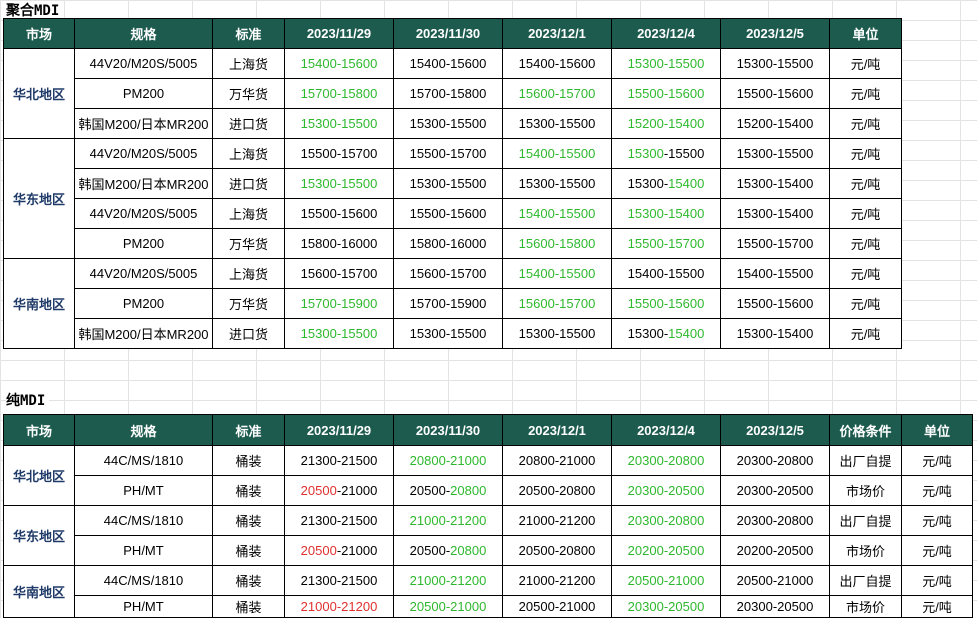 This screenshot has width=977, height=618. Describe the element at coordinates (775, 550) in the screenshot. I see `price-cell: 20200-20500` at that location.